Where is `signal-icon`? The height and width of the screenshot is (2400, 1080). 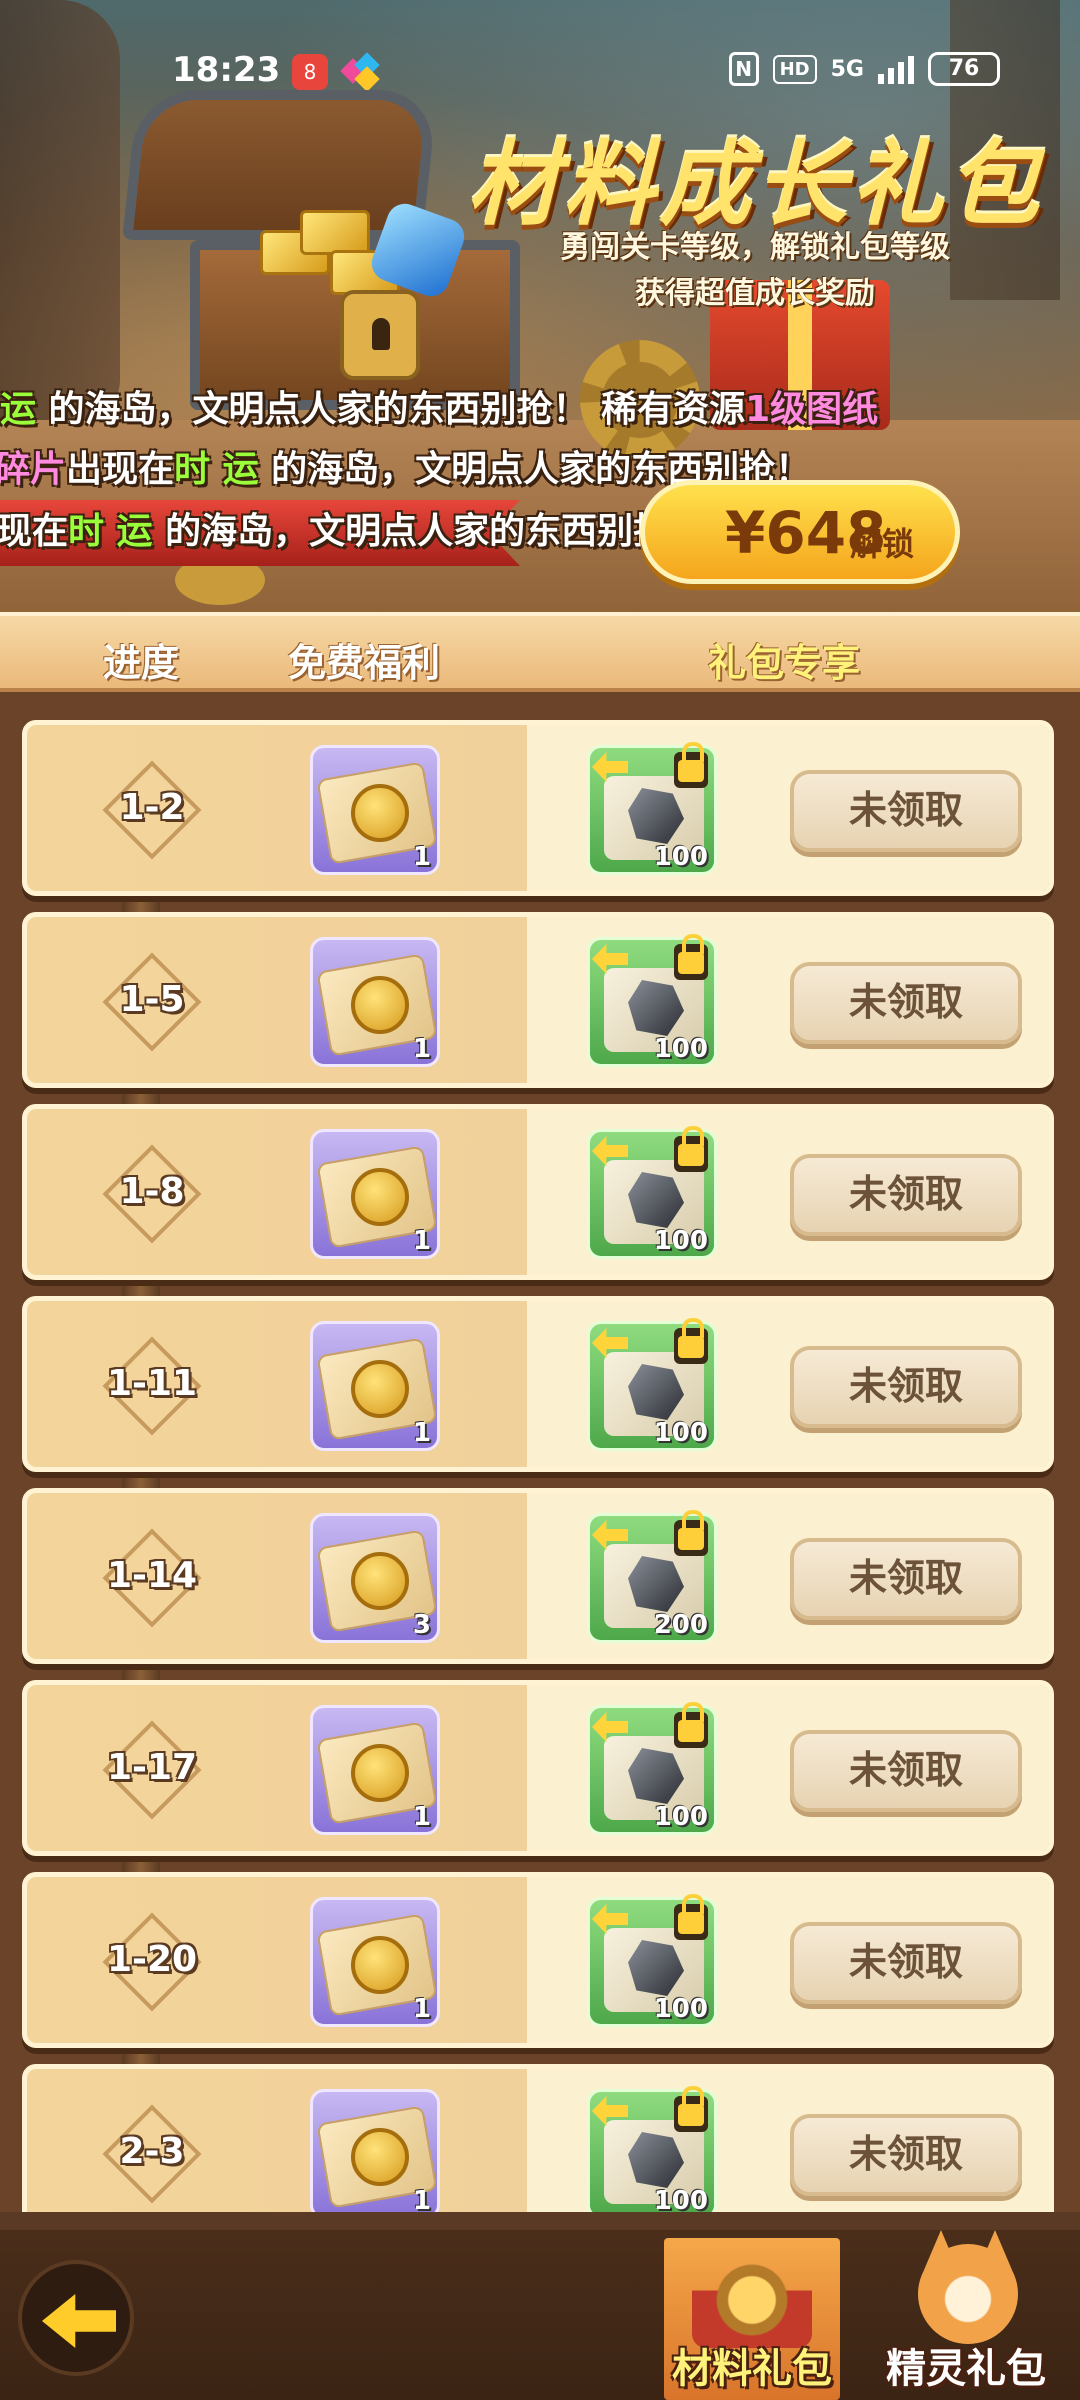 signal-icon is located at coordinates (896, 69).